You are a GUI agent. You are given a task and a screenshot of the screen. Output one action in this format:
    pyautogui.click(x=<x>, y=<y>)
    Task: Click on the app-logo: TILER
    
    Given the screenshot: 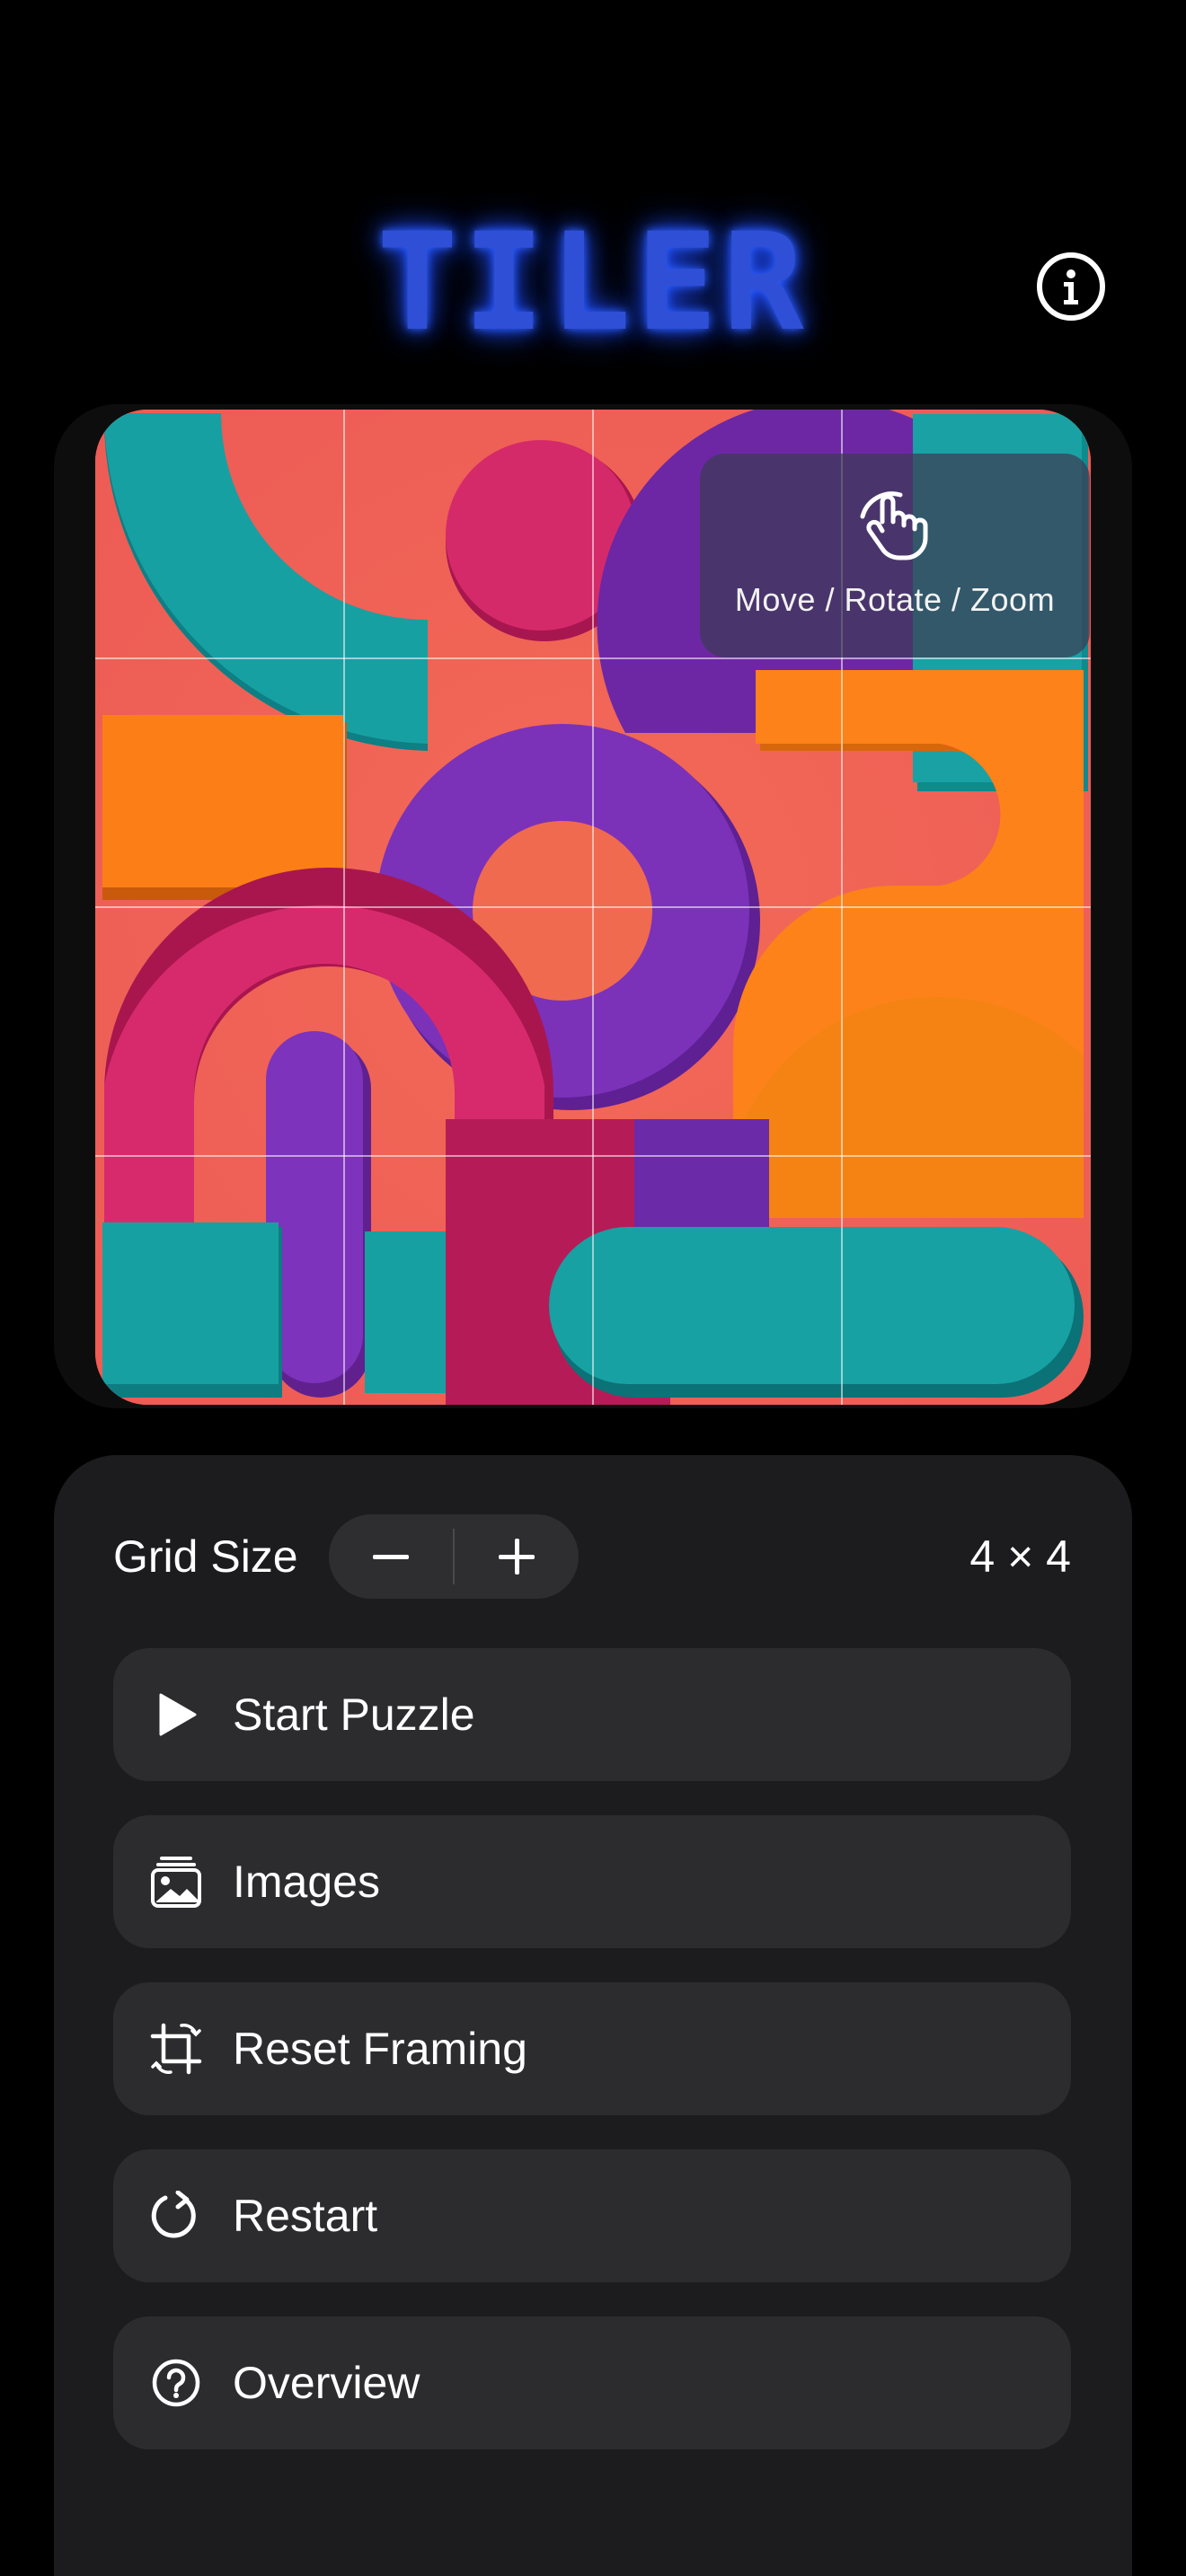 What is the action you would take?
    pyautogui.click(x=593, y=283)
    